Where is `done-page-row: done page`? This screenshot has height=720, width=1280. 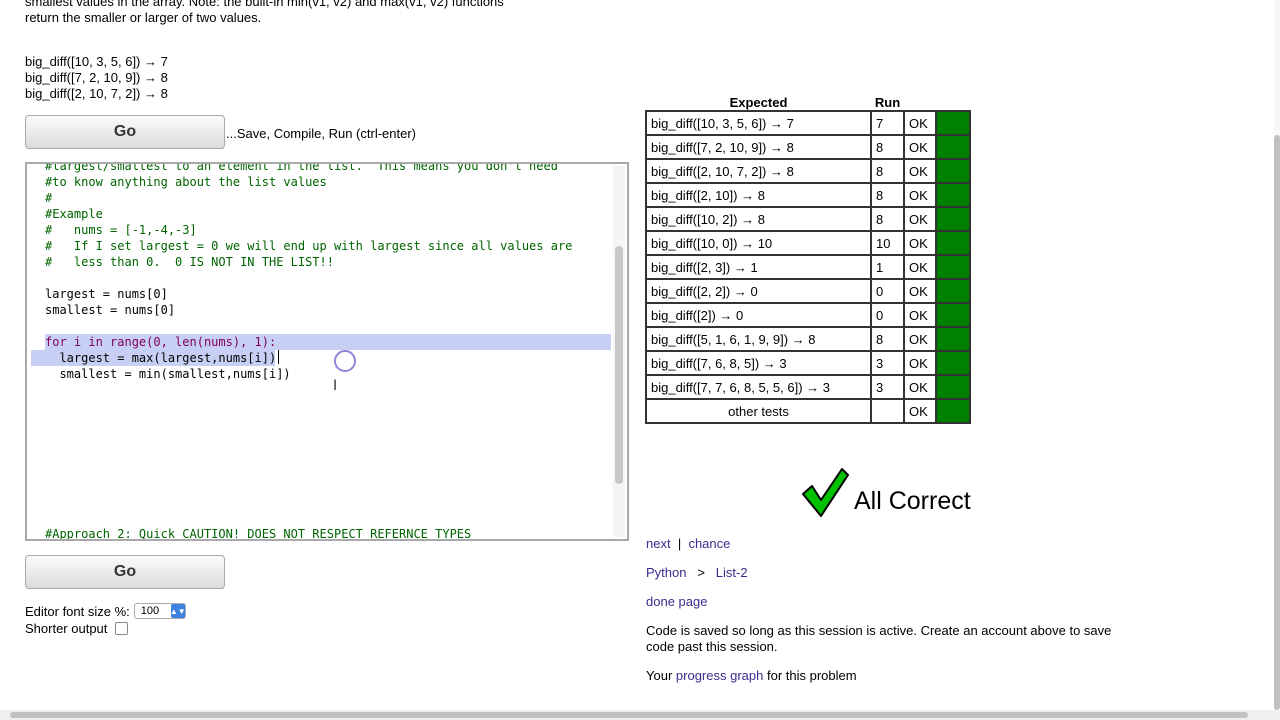 done-page-row: done page is located at coordinates (676, 601).